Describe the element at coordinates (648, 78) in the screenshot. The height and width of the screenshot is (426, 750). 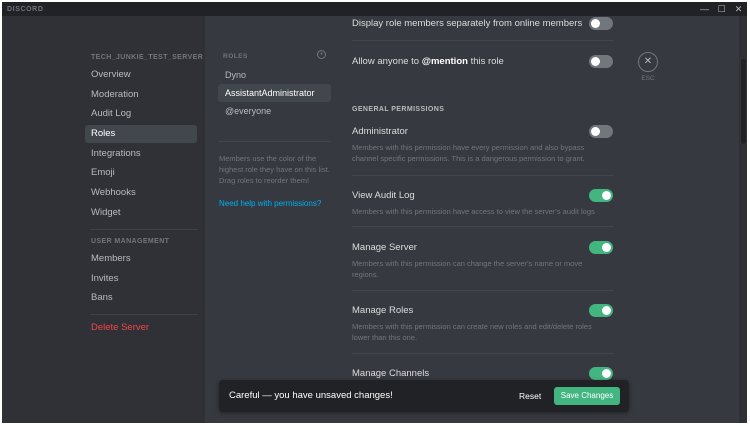
I see `esc-label: ESC` at that location.